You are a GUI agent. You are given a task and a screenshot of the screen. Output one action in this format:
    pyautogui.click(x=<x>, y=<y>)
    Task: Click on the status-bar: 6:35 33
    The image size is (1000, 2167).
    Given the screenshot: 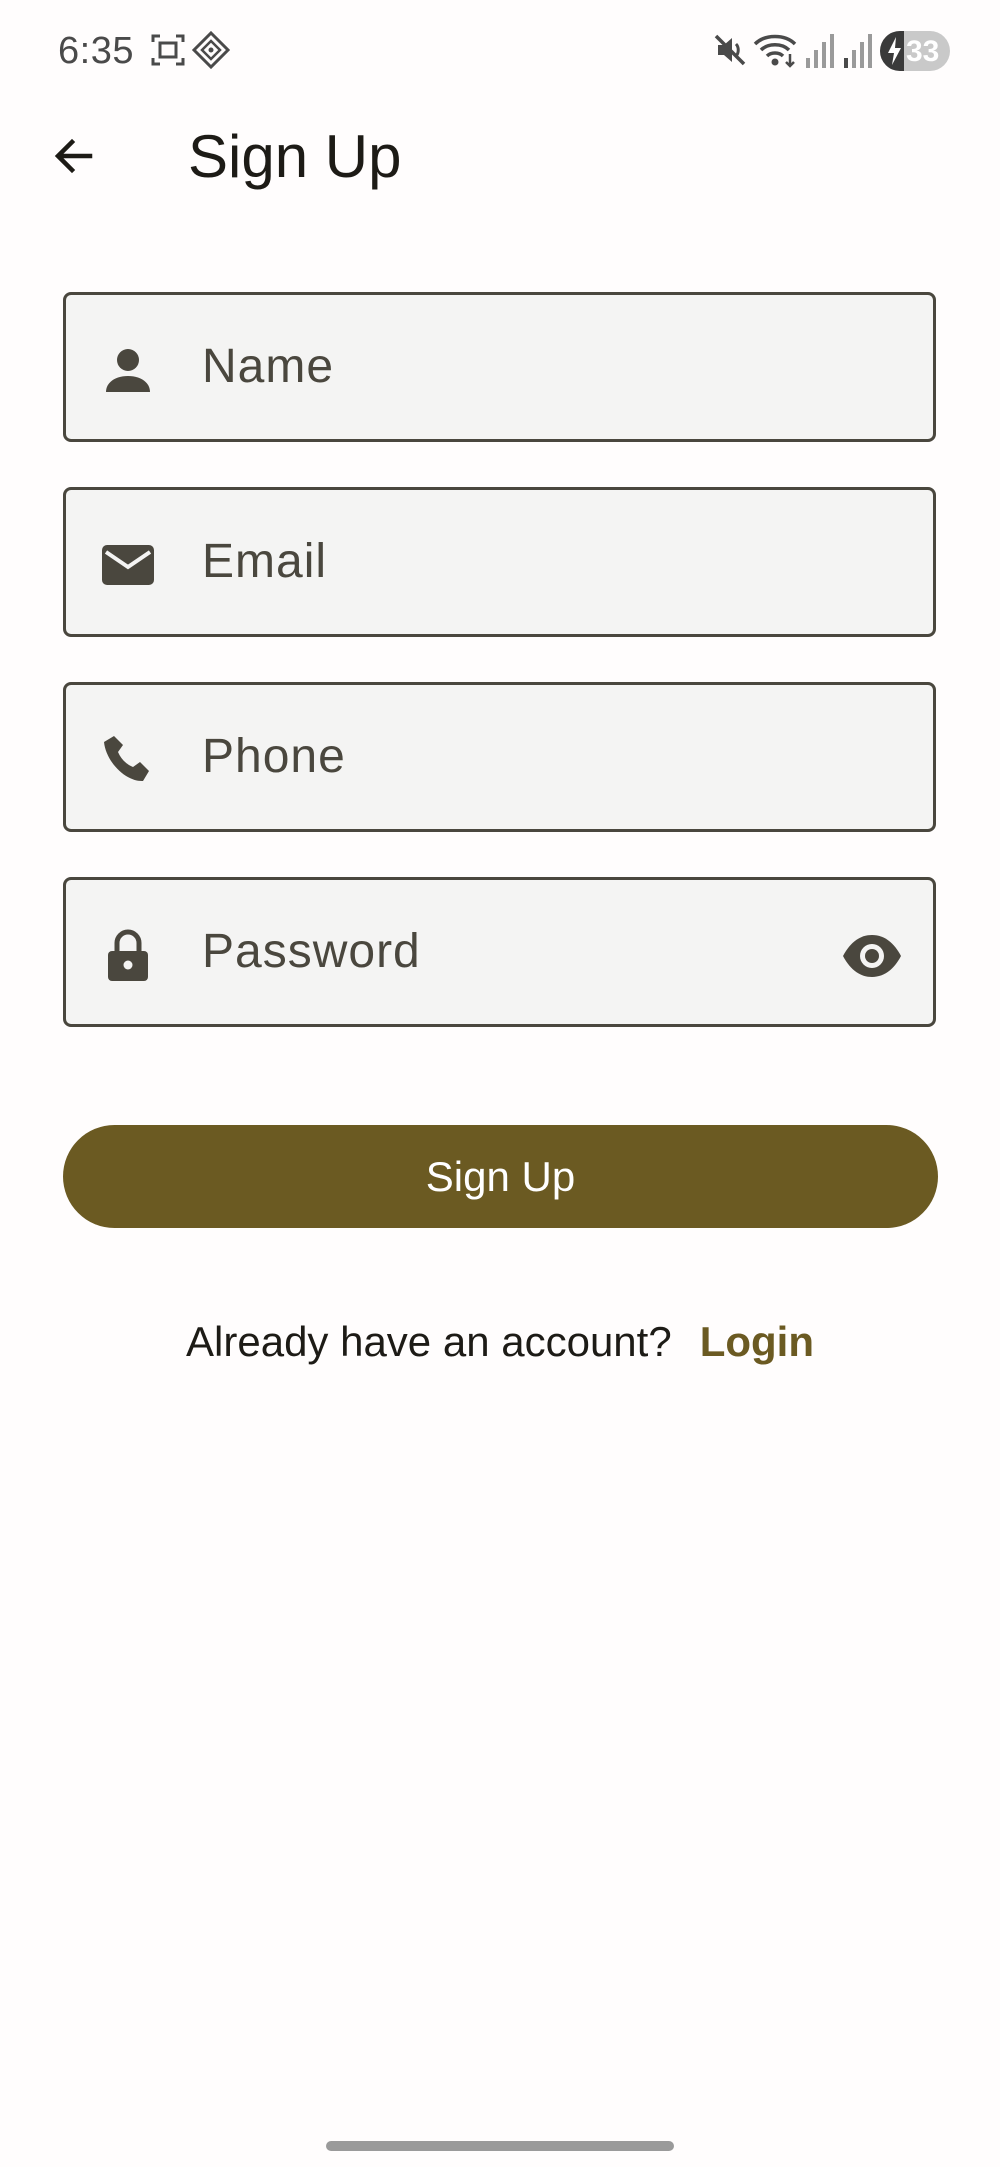 What is the action you would take?
    pyautogui.click(x=500, y=52)
    